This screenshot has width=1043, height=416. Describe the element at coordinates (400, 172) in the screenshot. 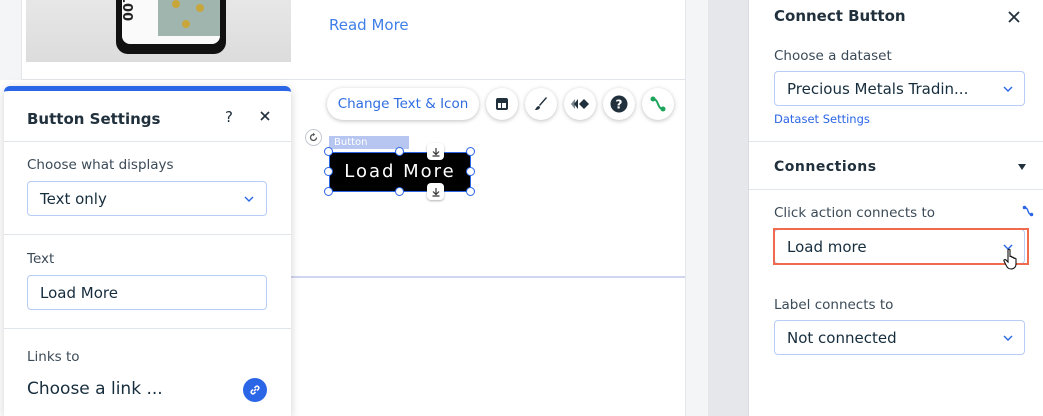

I see `load-more-button: Load More` at that location.